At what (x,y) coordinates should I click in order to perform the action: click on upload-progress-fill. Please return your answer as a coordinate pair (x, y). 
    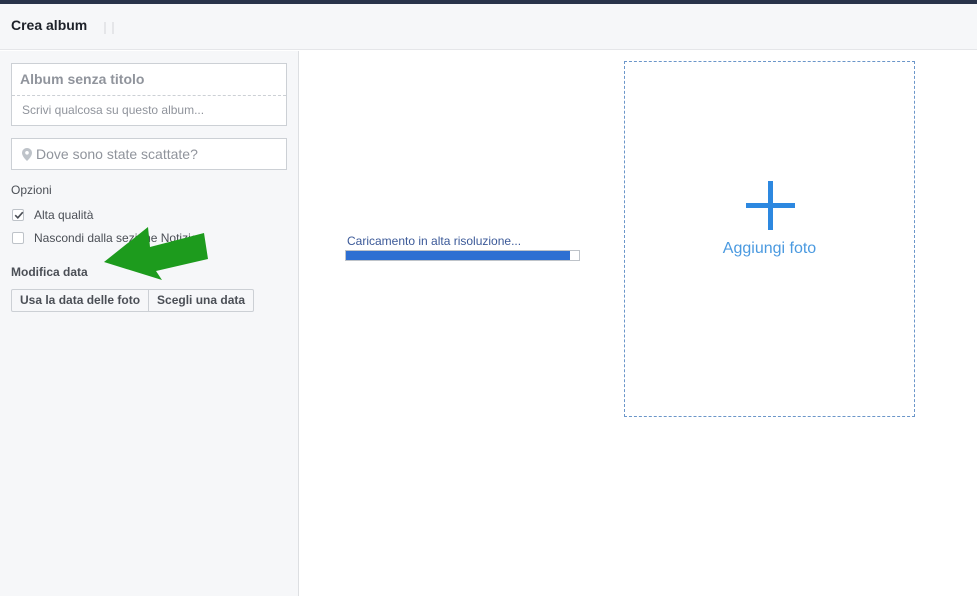
    Looking at the image, I should click on (458, 255).